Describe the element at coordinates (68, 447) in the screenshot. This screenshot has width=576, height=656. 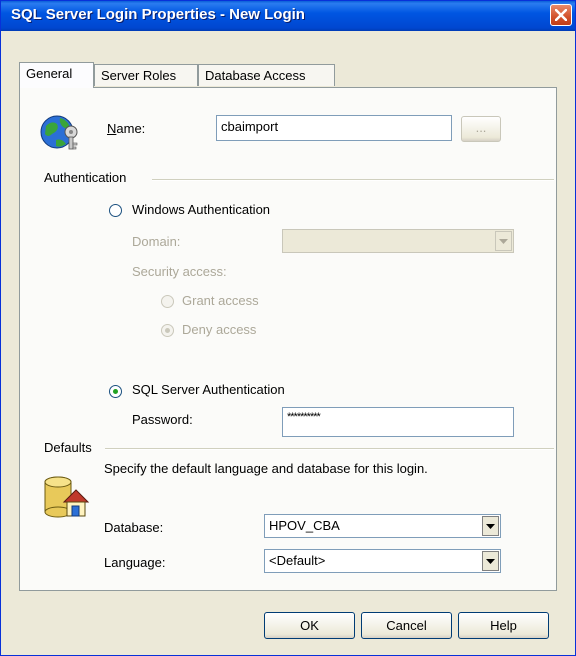
I see `defaults-section-label: Defaults` at that location.